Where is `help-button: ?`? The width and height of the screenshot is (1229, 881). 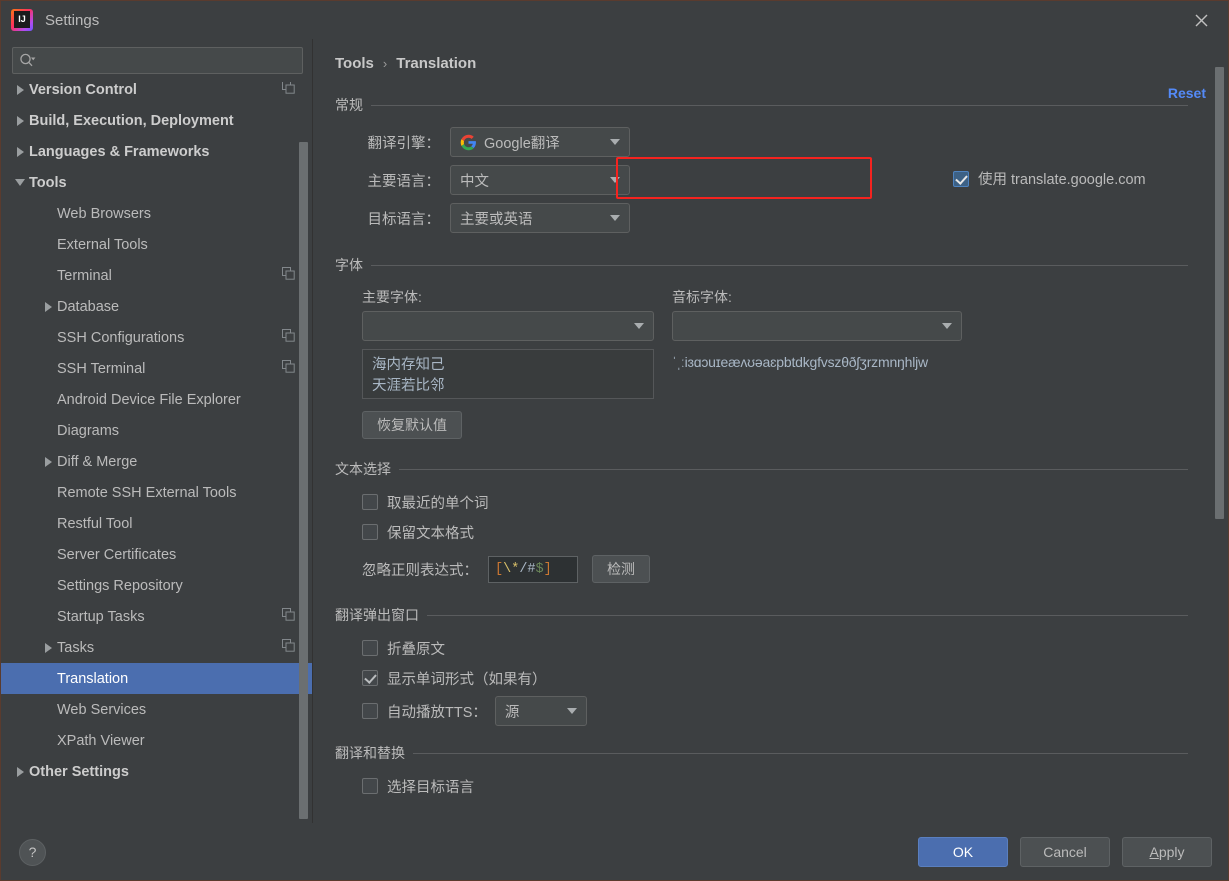 help-button: ? is located at coordinates (32, 852).